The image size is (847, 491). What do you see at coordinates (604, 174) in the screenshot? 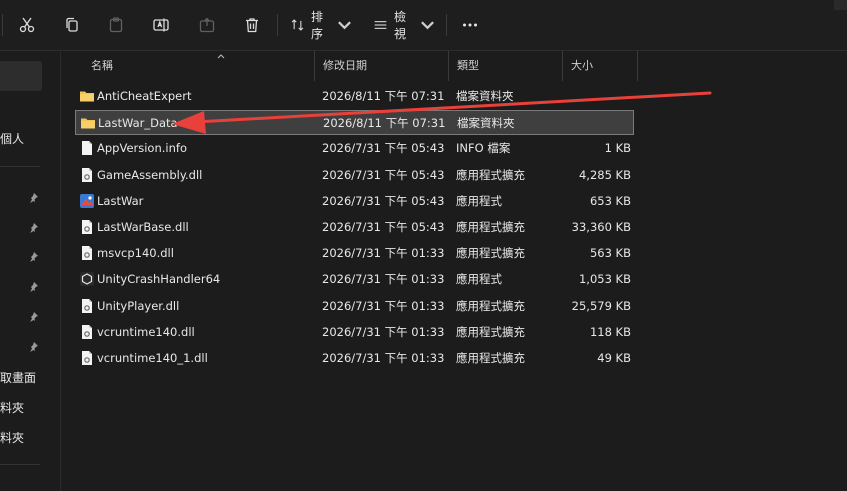
I see `file-size: 4,285 KB` at bounding box center [604, 174].